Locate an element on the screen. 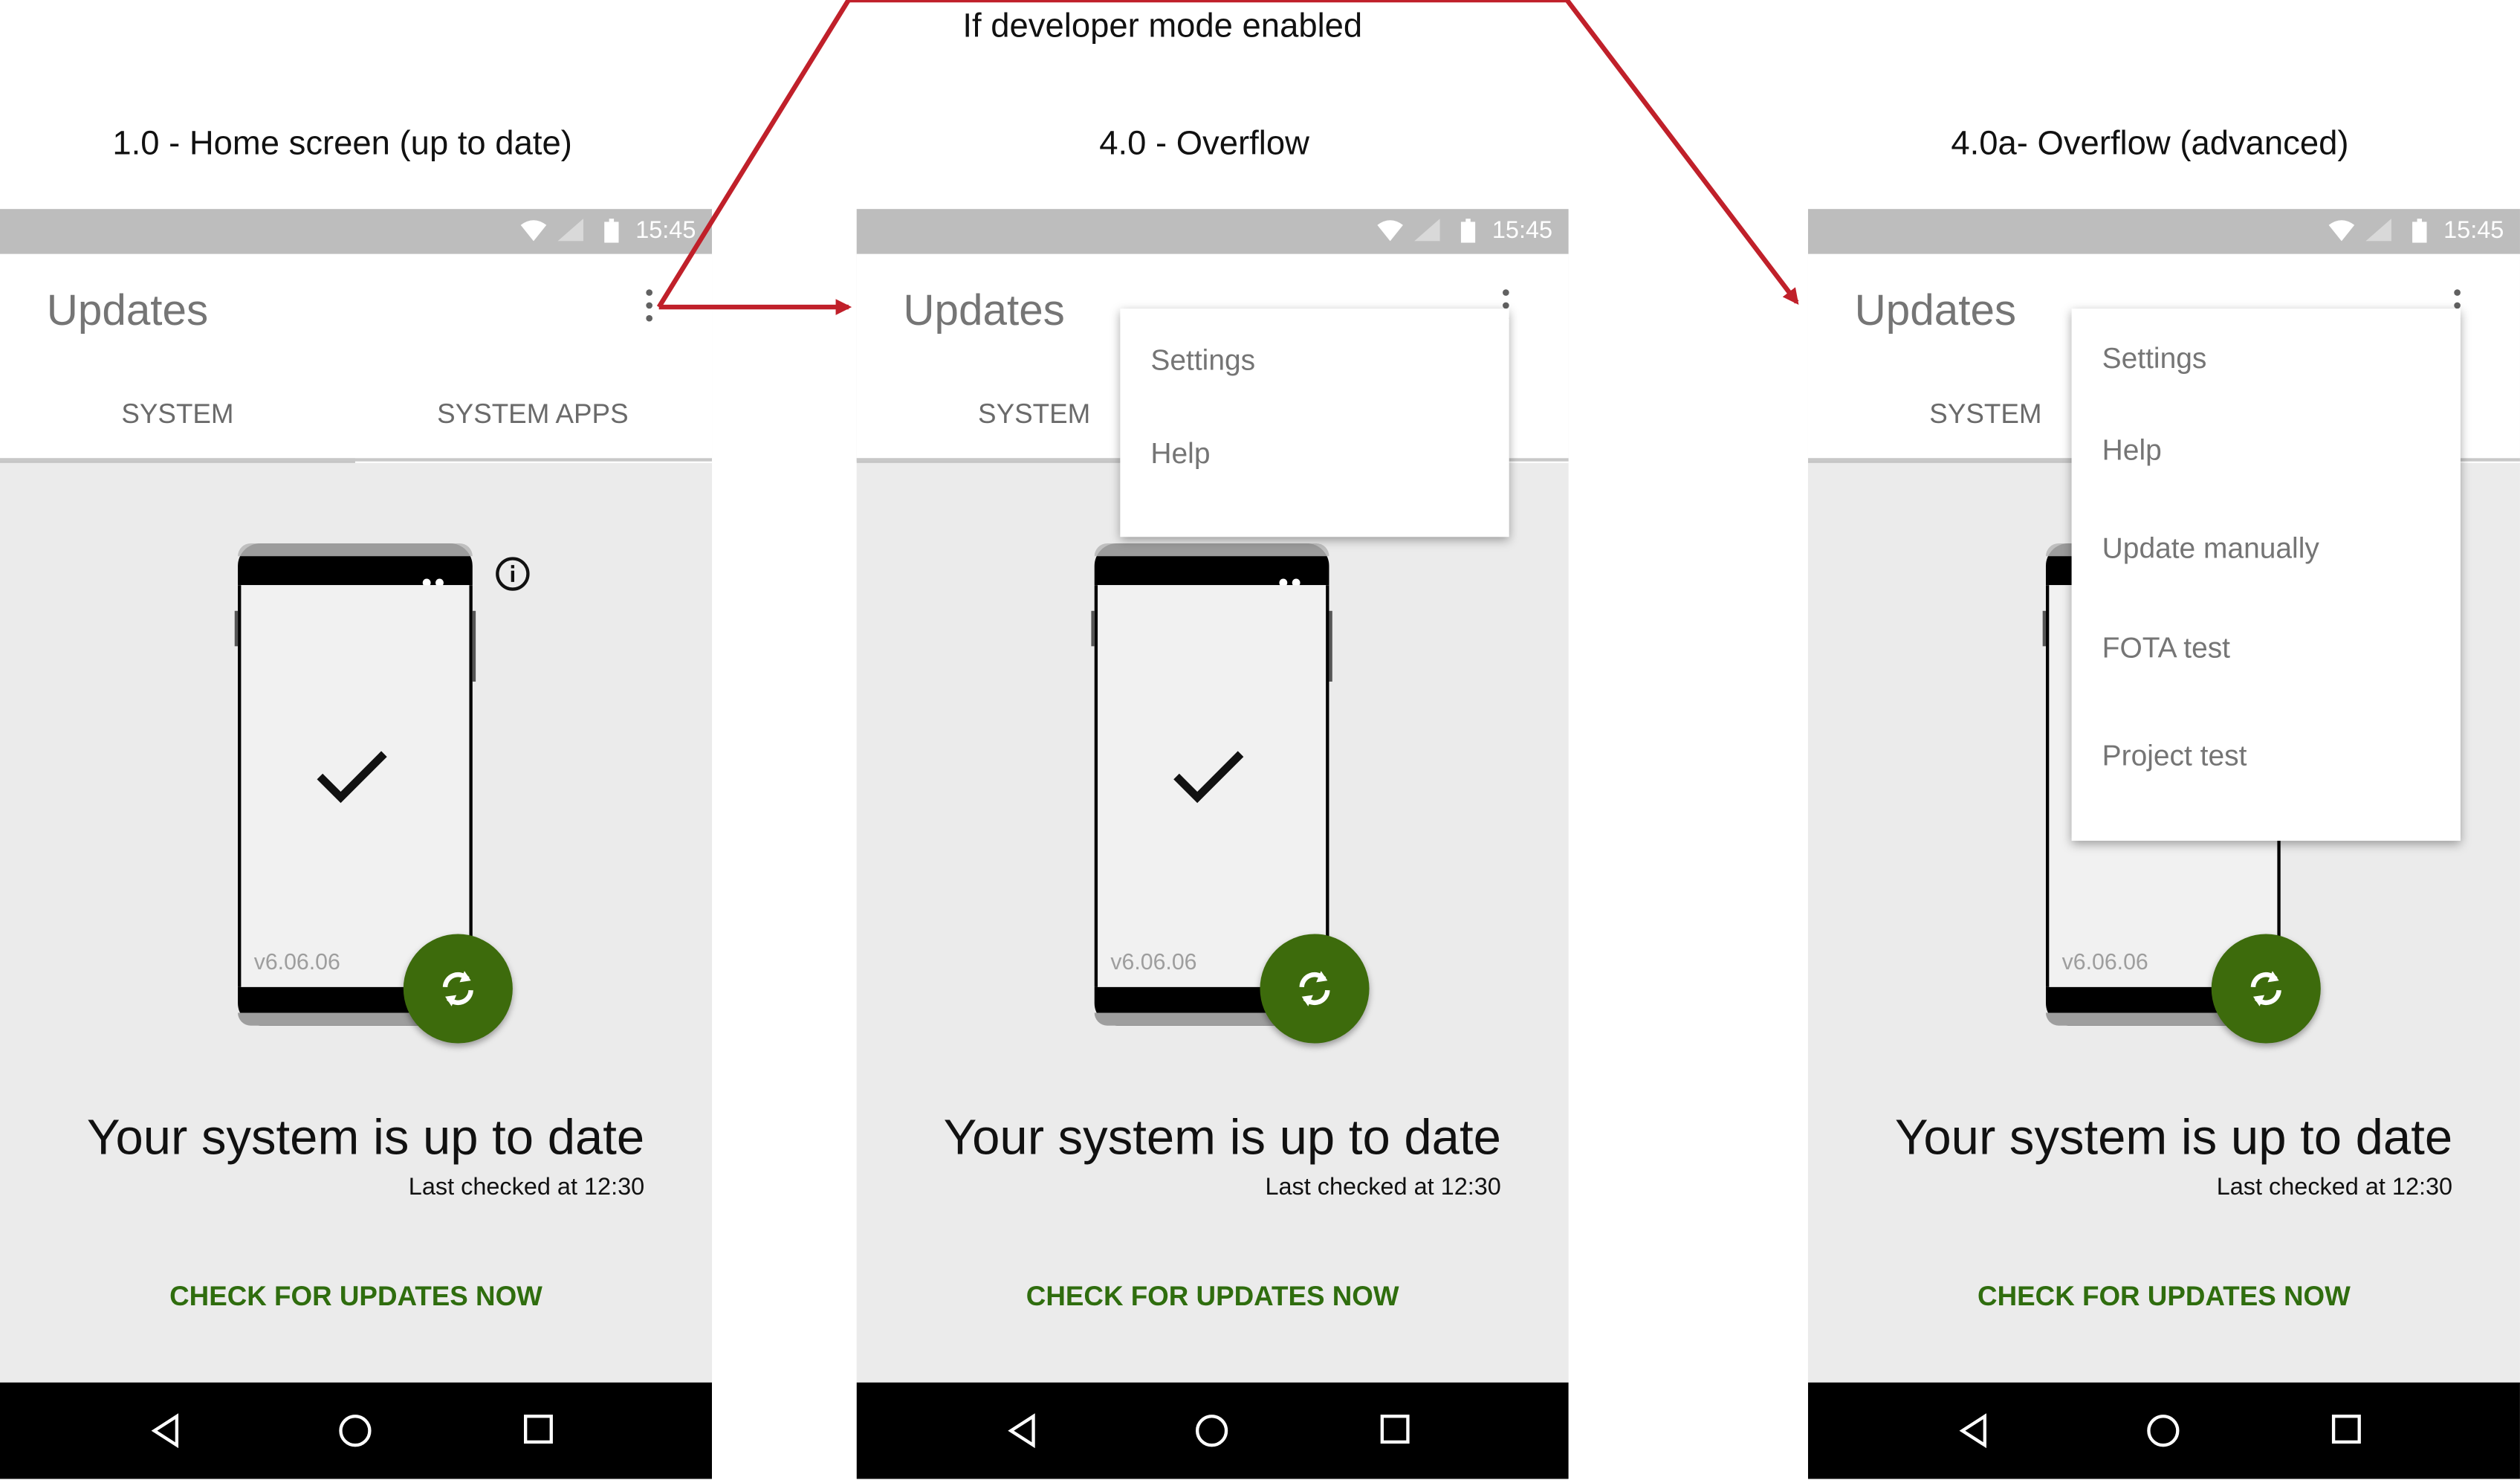 This screenshot has height=1480, width=2520. screen-title-overflow-advanced: 4.0a- Overflow (advanced) is located at coordinates (2150, 144).